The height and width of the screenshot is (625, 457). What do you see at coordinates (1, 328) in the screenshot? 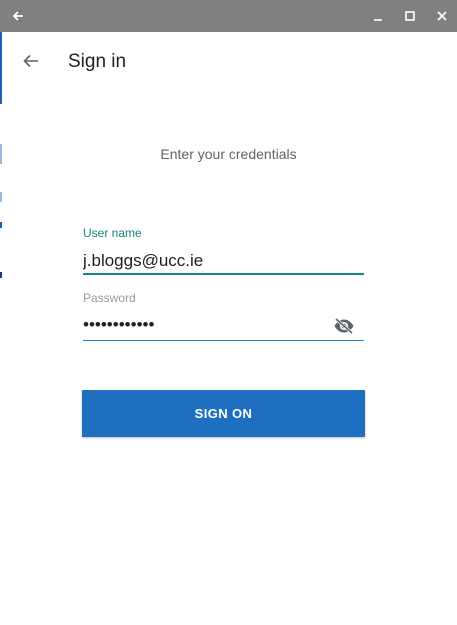
I see `window-left-edge` at bounding box center [1, 328].